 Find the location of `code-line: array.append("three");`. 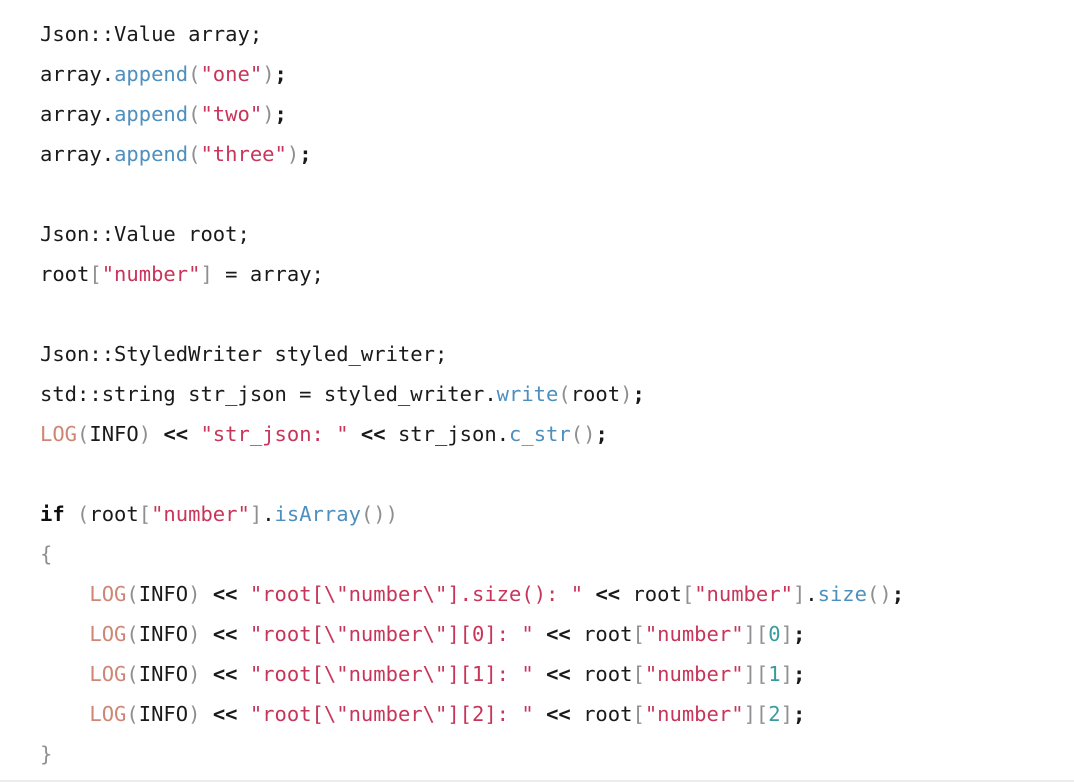

code-line: array.append("three"); is located at coordinates (537, 154).